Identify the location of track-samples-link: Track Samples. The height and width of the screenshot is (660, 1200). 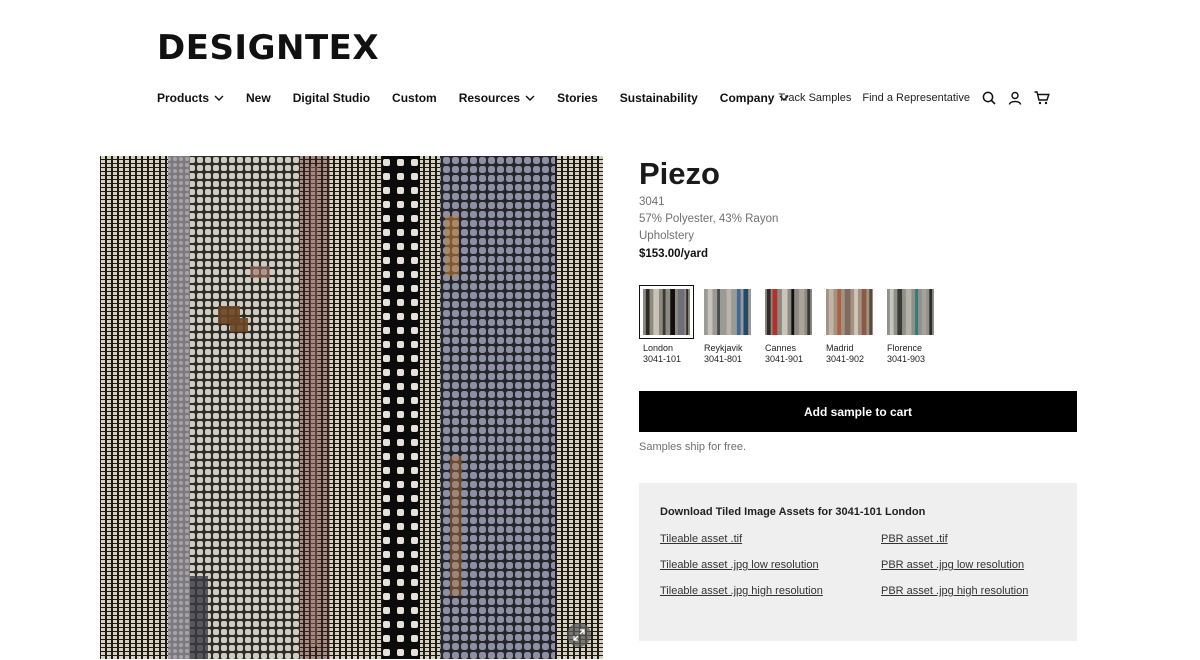
(814, 98).